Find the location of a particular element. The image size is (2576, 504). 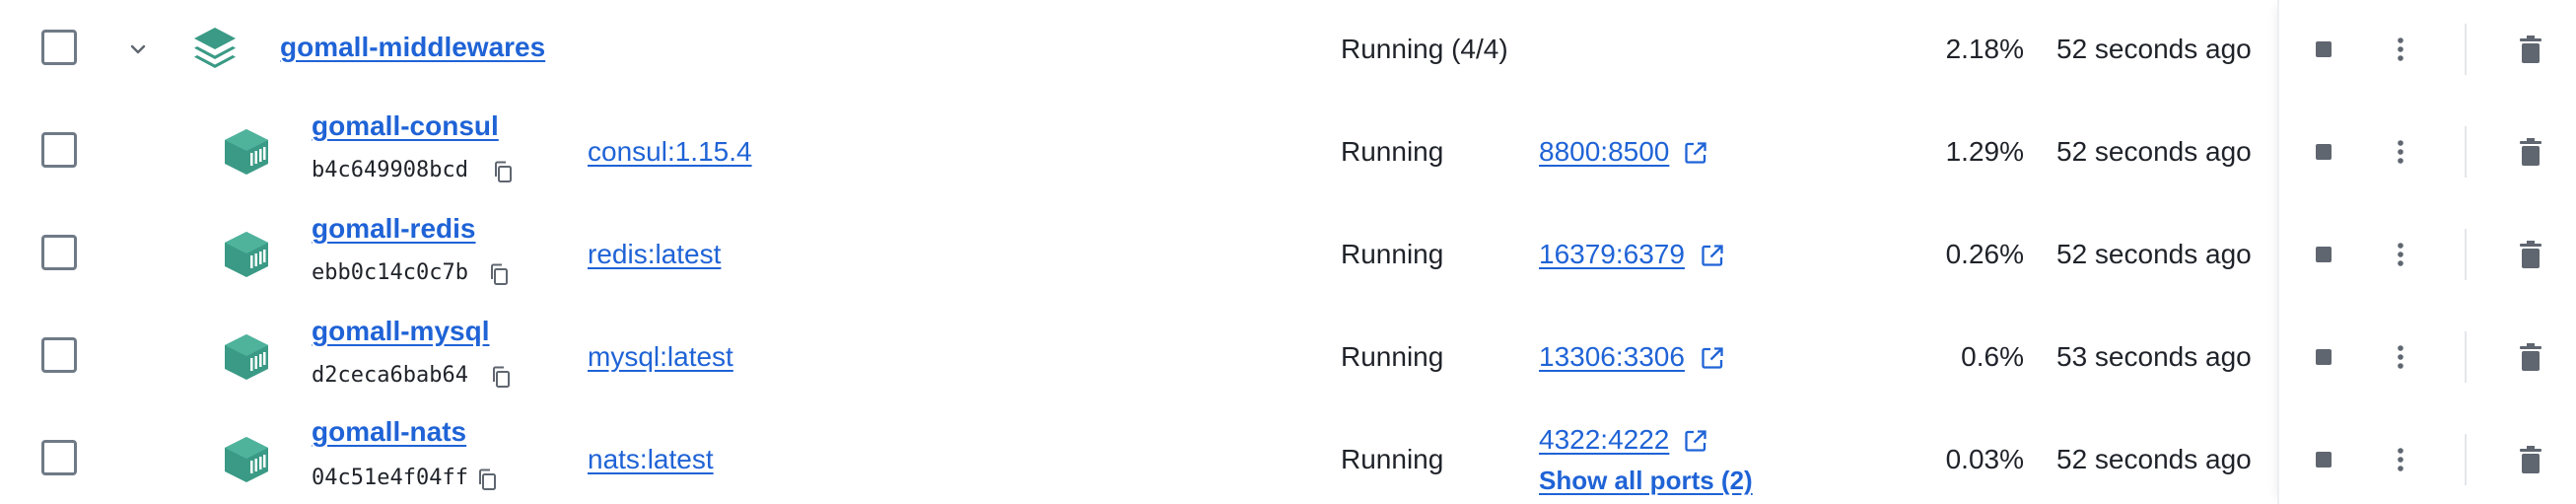

group-cpu: 2.18% is located at coordinates (1985, 49).